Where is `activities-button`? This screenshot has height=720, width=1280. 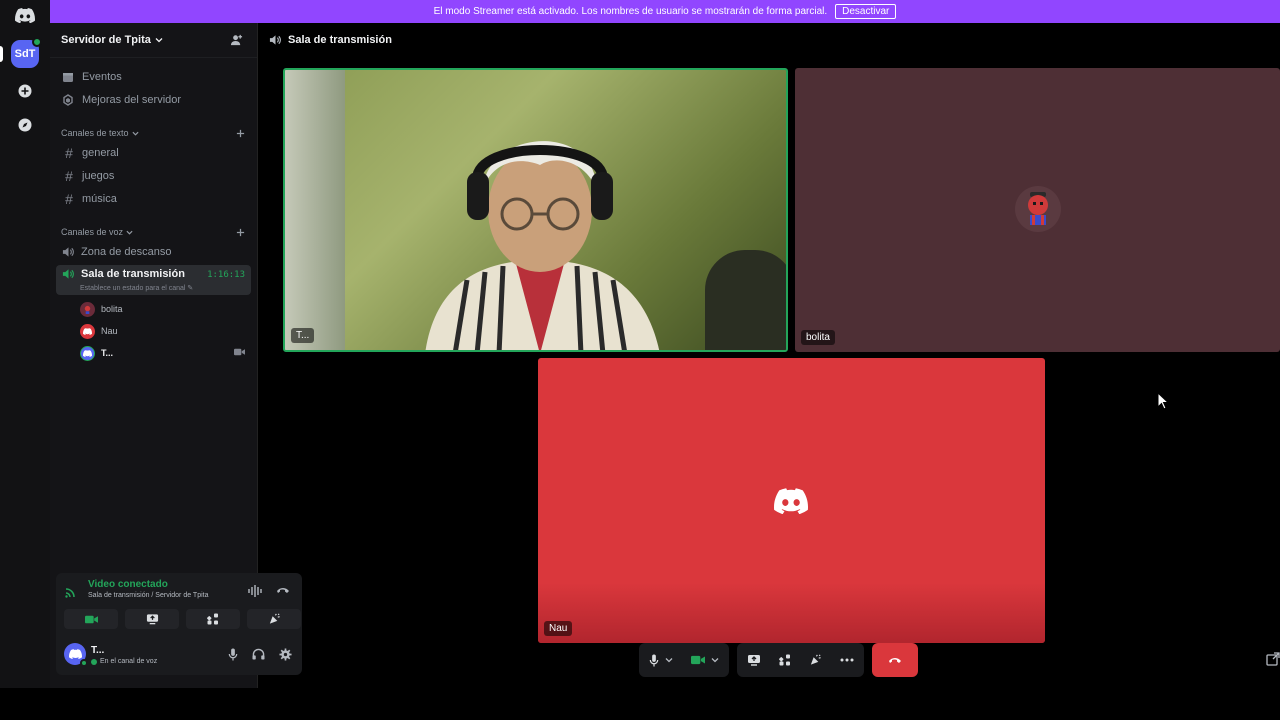
activities-button is located at coordinates (213, 619).